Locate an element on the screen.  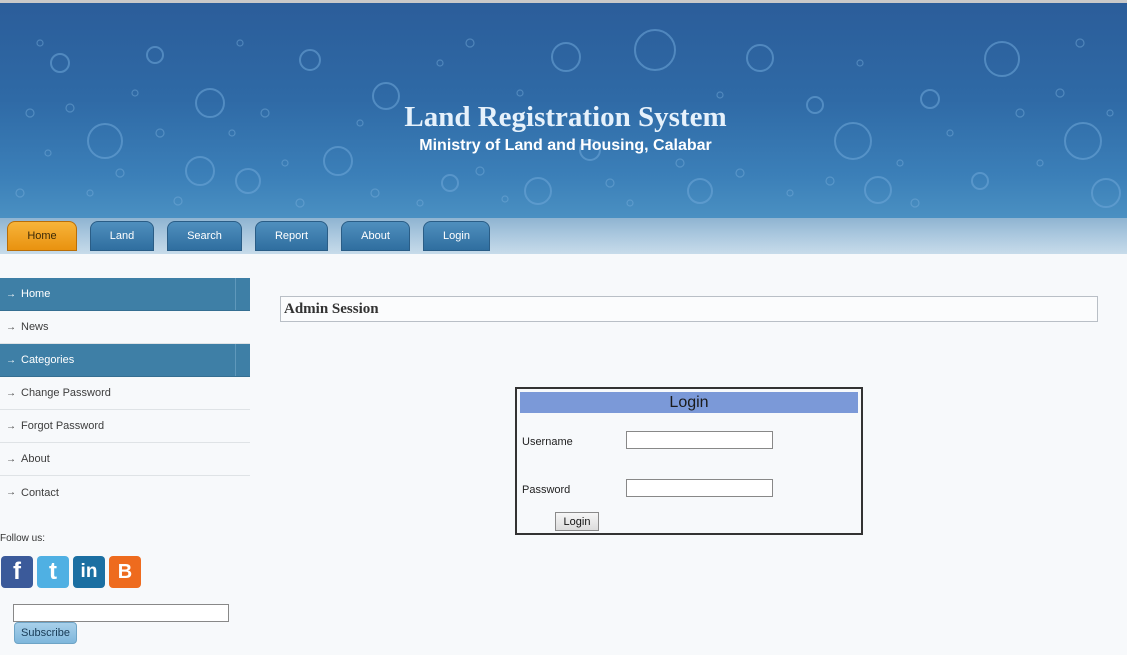
linkedin-icon: in is located at coordinates (89, 572).